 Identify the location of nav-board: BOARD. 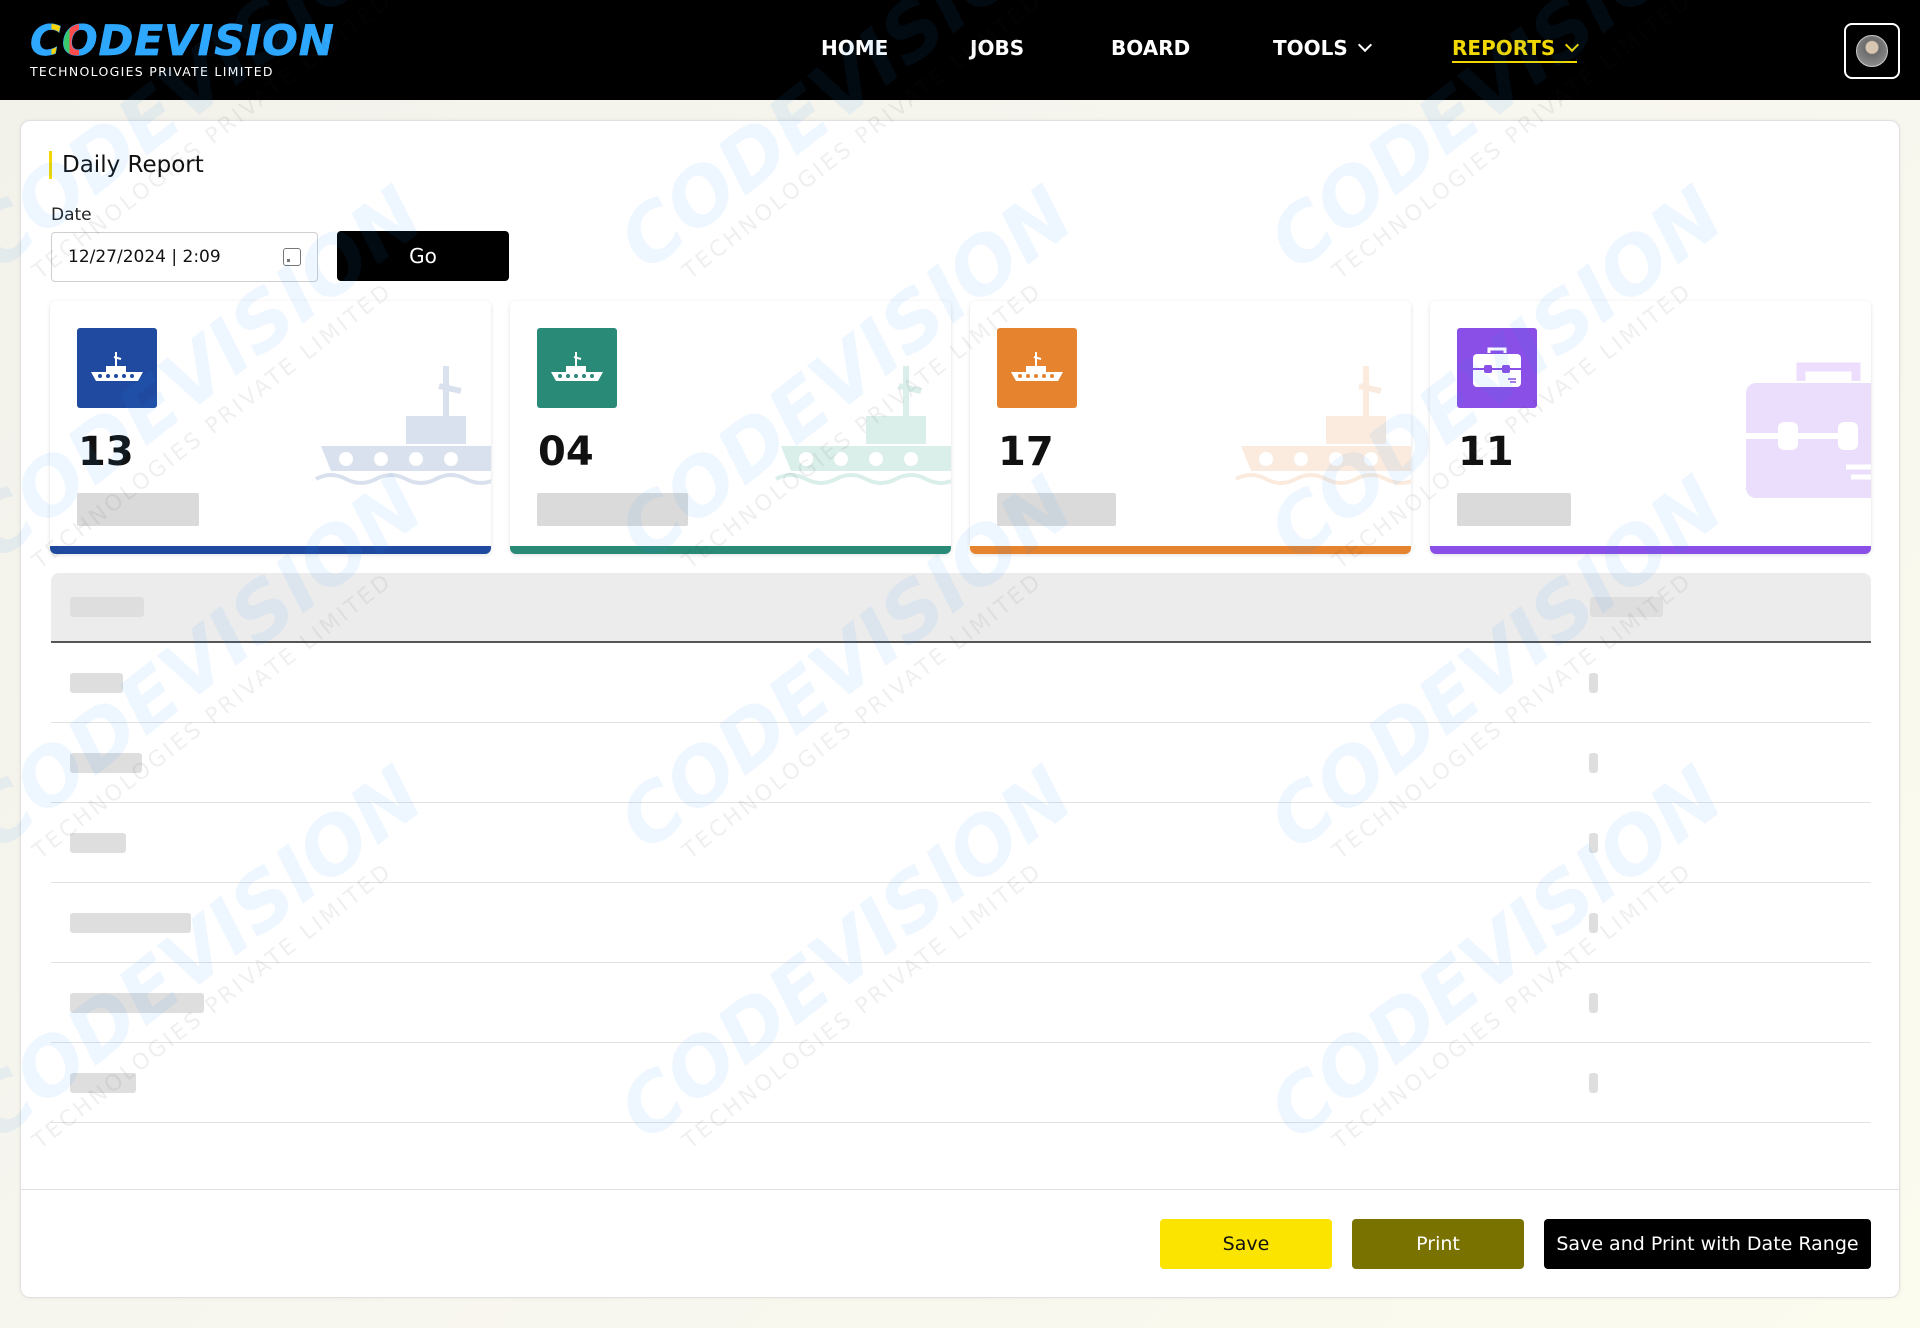
(1150, 48).